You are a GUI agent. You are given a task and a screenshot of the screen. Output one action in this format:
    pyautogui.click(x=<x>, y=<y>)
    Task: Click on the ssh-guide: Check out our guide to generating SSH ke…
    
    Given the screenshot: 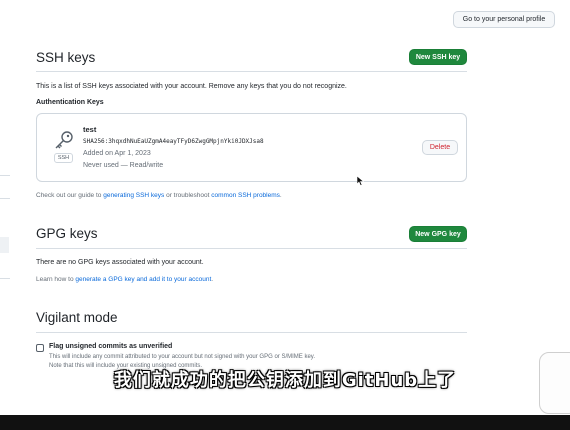 What is the action you would take?
    pyautogui.click(x=159, y=195)
    